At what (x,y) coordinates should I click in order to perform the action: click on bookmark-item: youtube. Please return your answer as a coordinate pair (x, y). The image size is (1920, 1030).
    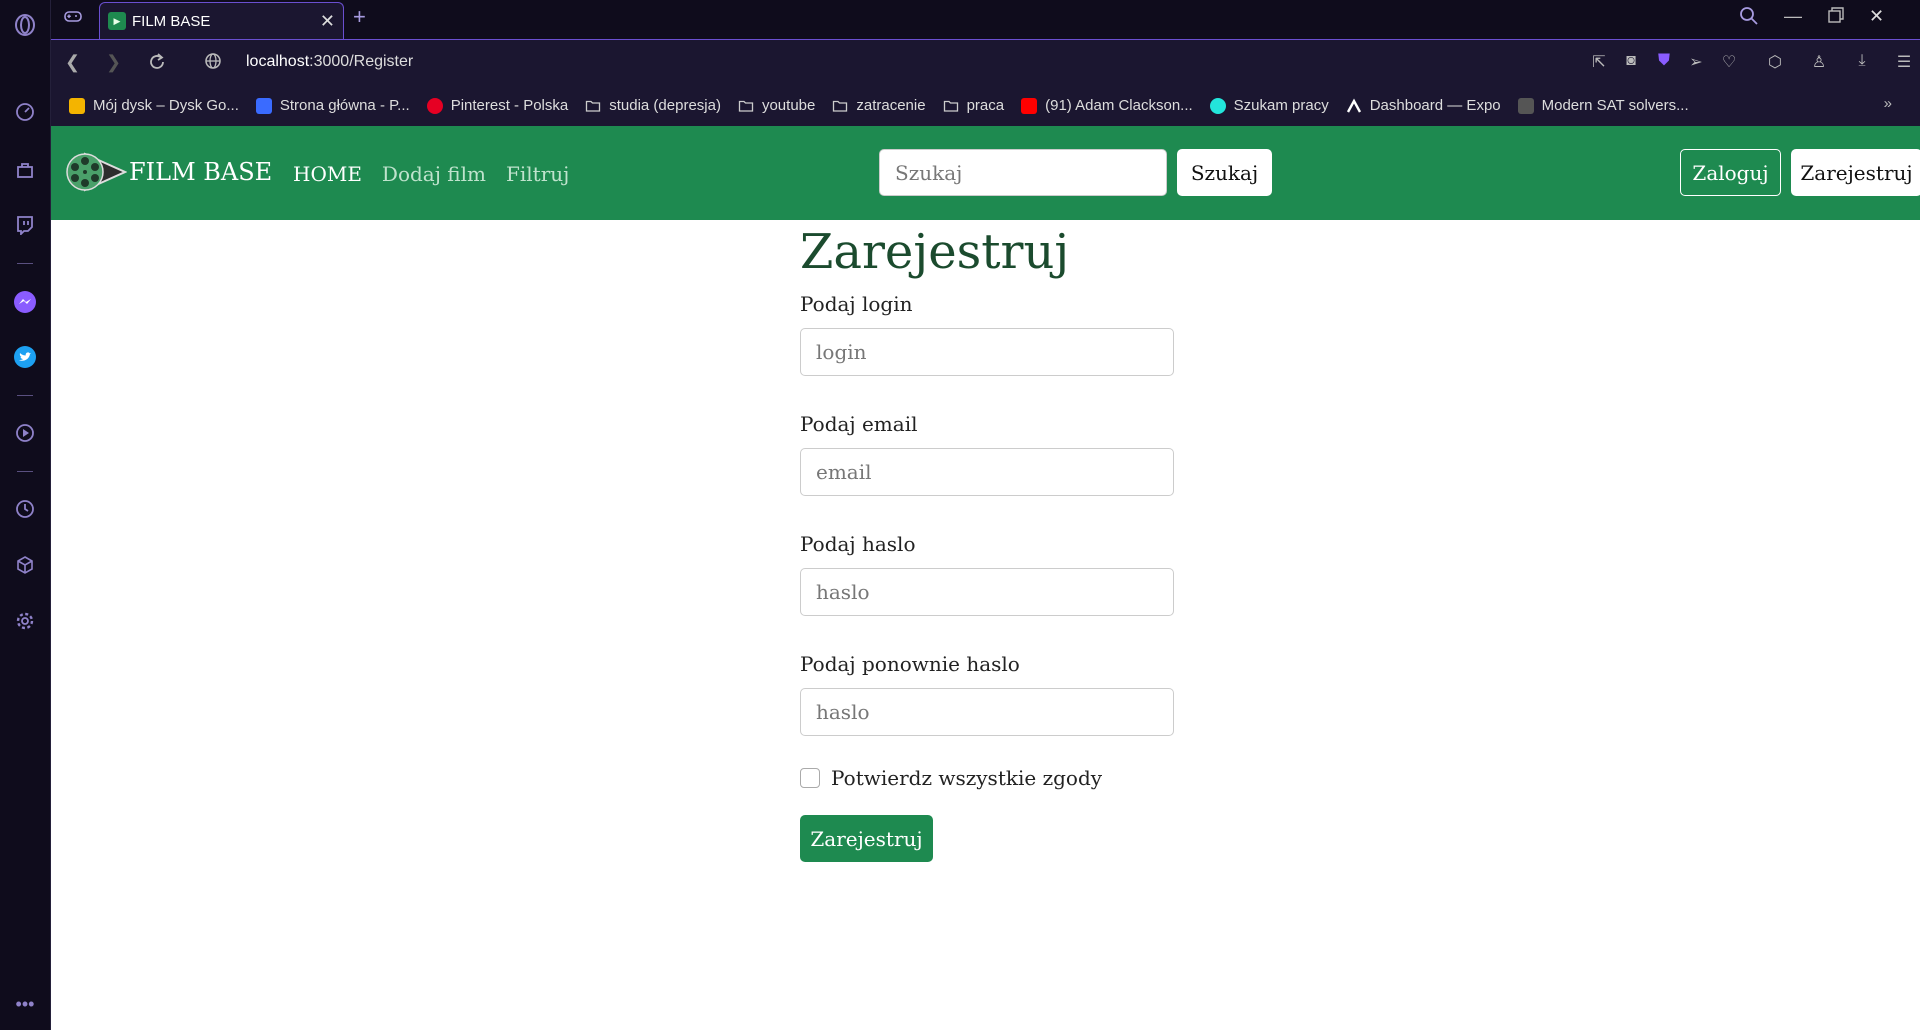
    Looking at the image, I should click on (776, 105).